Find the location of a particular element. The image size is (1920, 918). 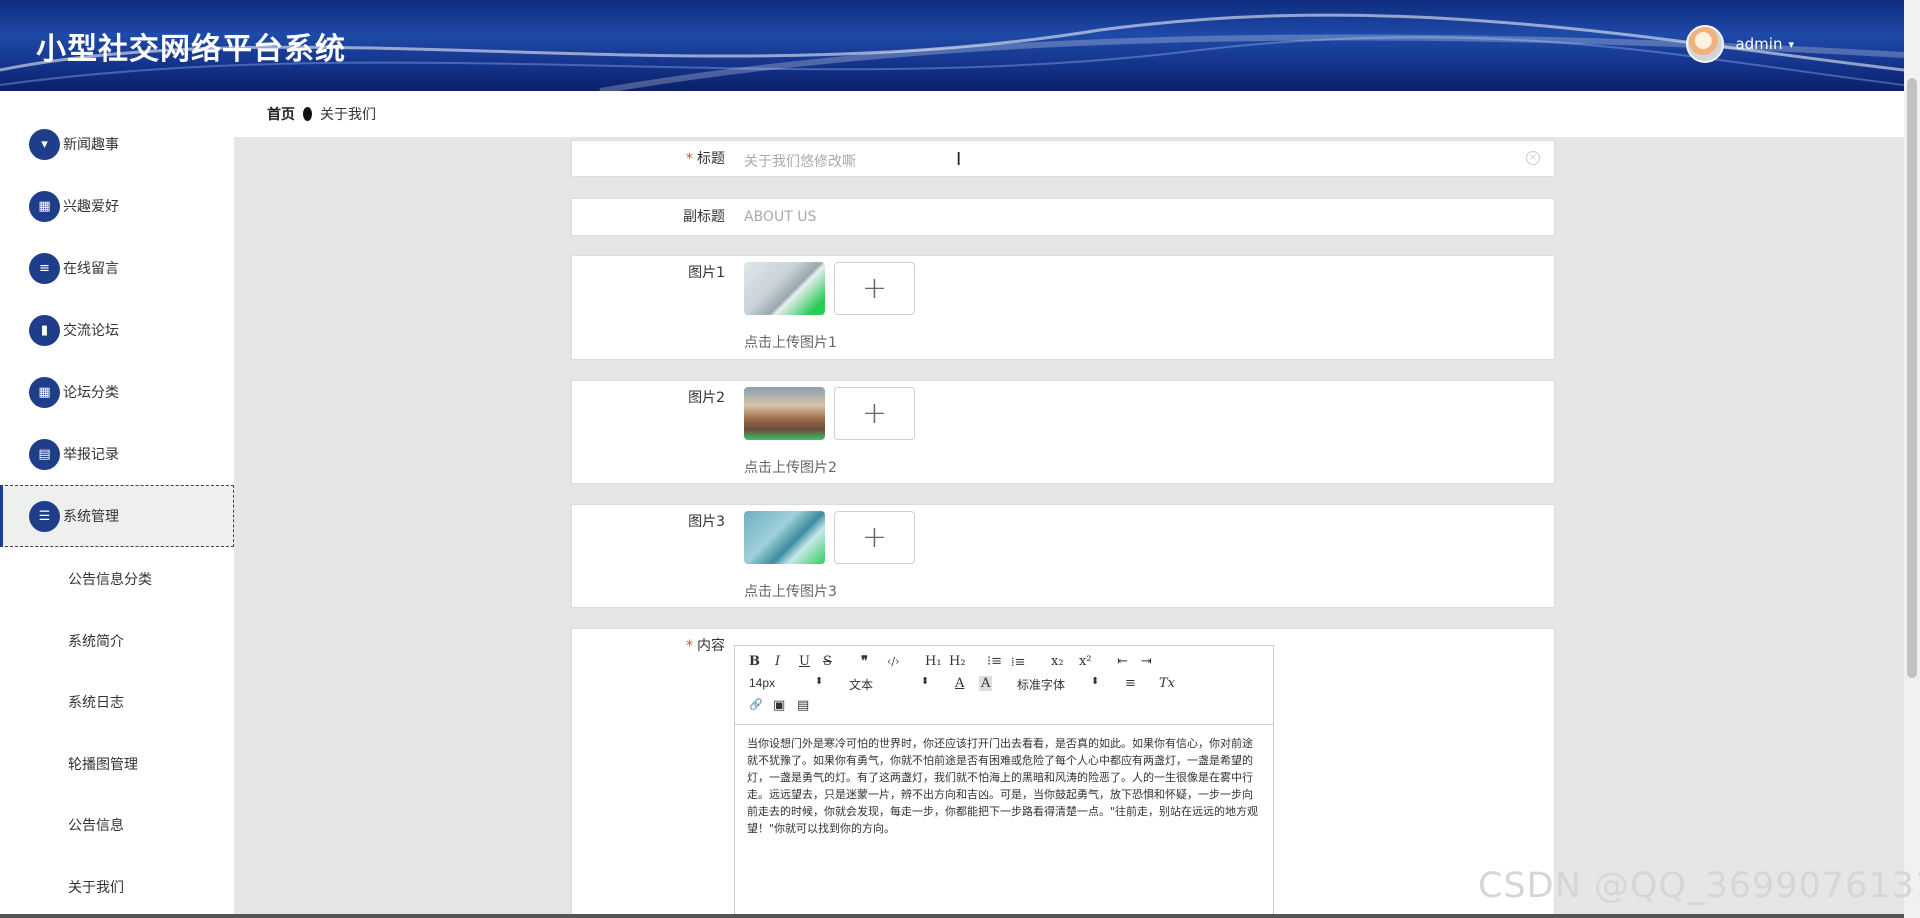

sidebar-item-reports: ▤ 举报记录 is located at coordinates (117, 454).